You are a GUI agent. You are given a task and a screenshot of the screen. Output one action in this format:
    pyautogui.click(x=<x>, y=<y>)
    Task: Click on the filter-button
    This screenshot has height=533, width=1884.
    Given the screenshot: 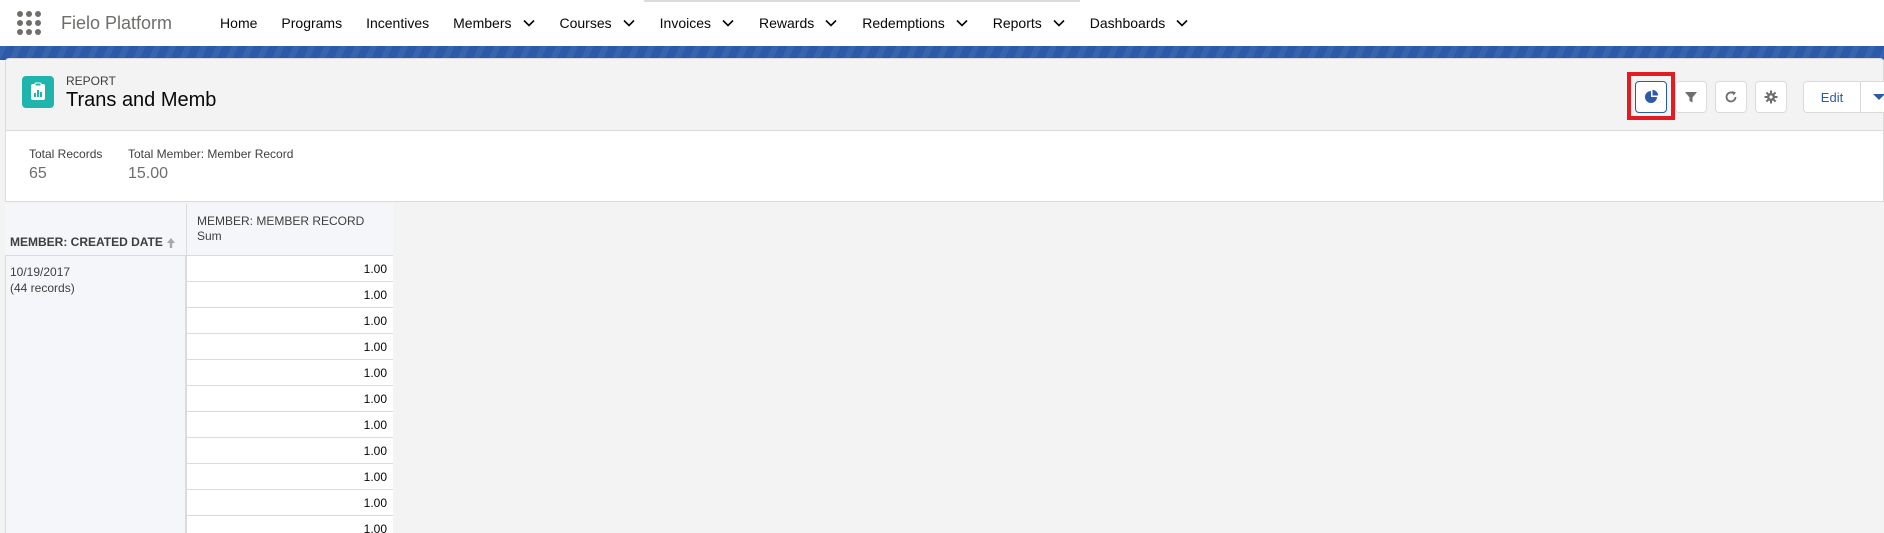 What is the action you would take?
    pyautogui.click(x=1691, y=97)
    